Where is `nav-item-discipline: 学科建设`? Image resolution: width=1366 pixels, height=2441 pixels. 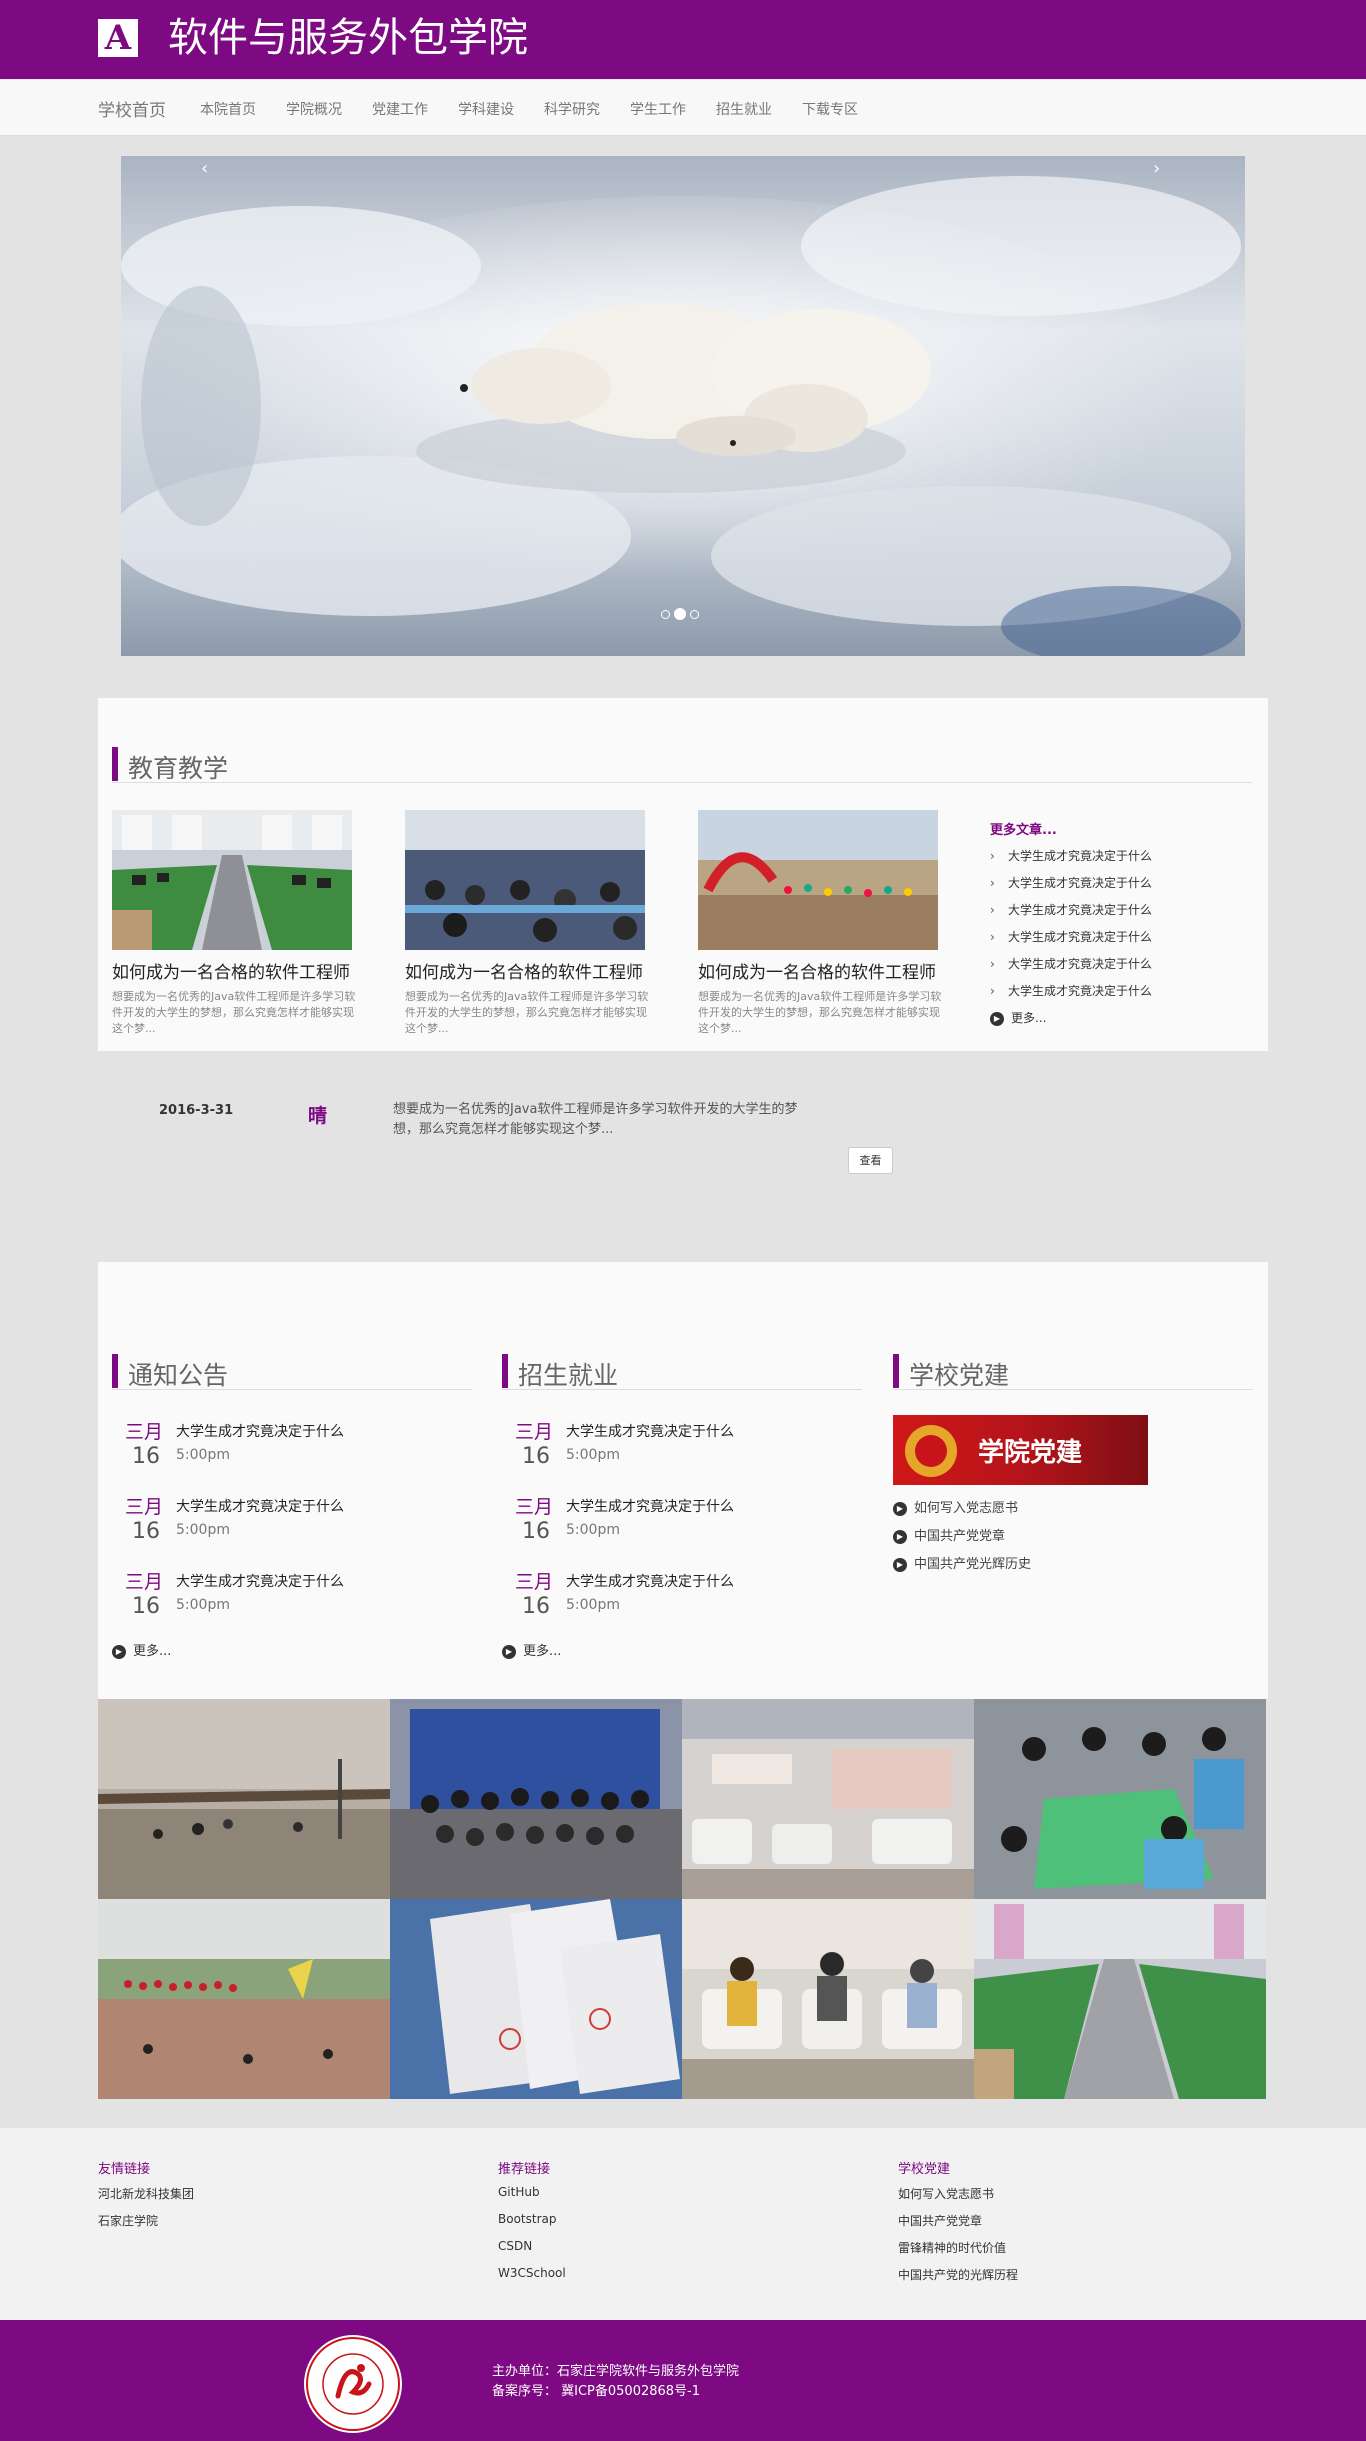 nav-item-discipline: 学科建设 is located at coordinates (486, 109).